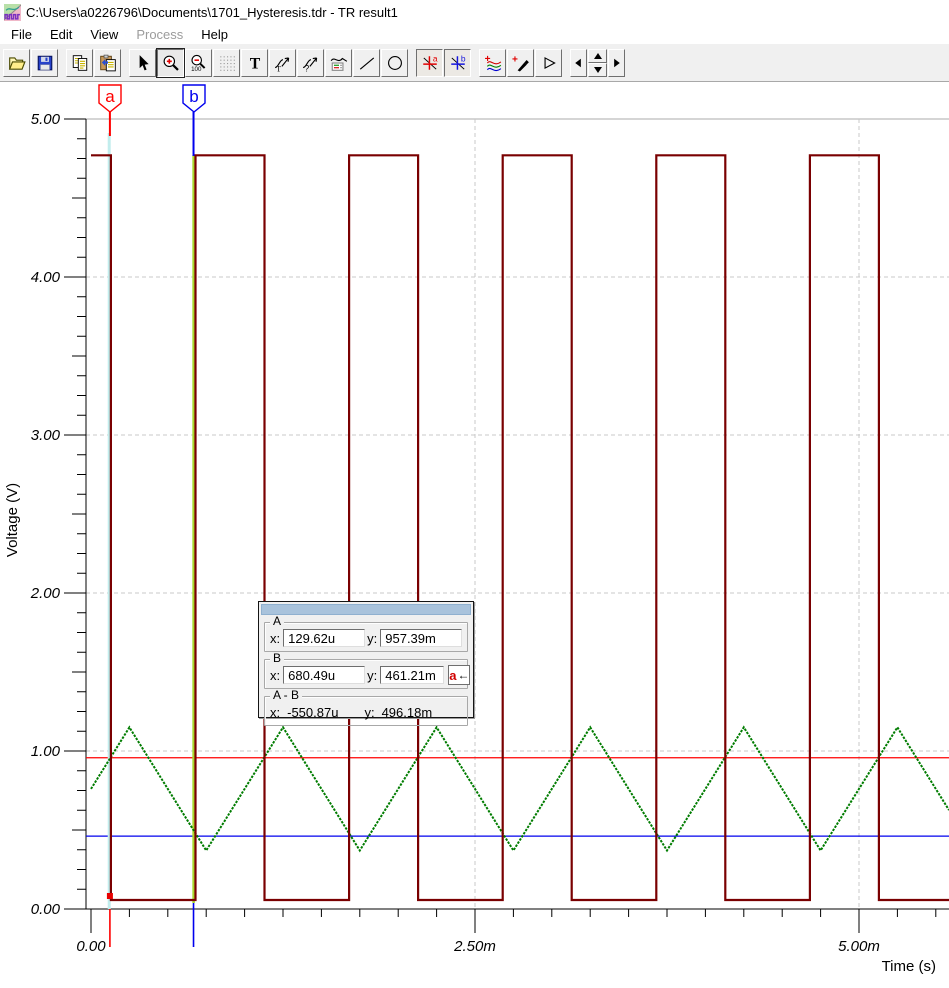 The width and height of the screenshot is (949, 988). What do you see at coordinates (429, 62) in the screenshot?
I see `cursor-a-button: a` at bounding box center [429, 62].